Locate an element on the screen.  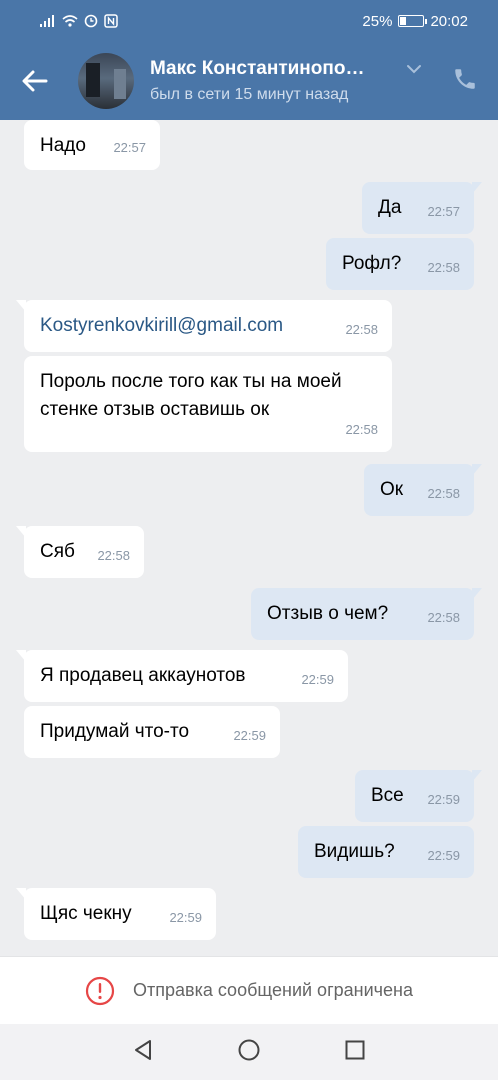
message-incoming: Придумай что-то 22:59 is located at coordinates (152, 732).